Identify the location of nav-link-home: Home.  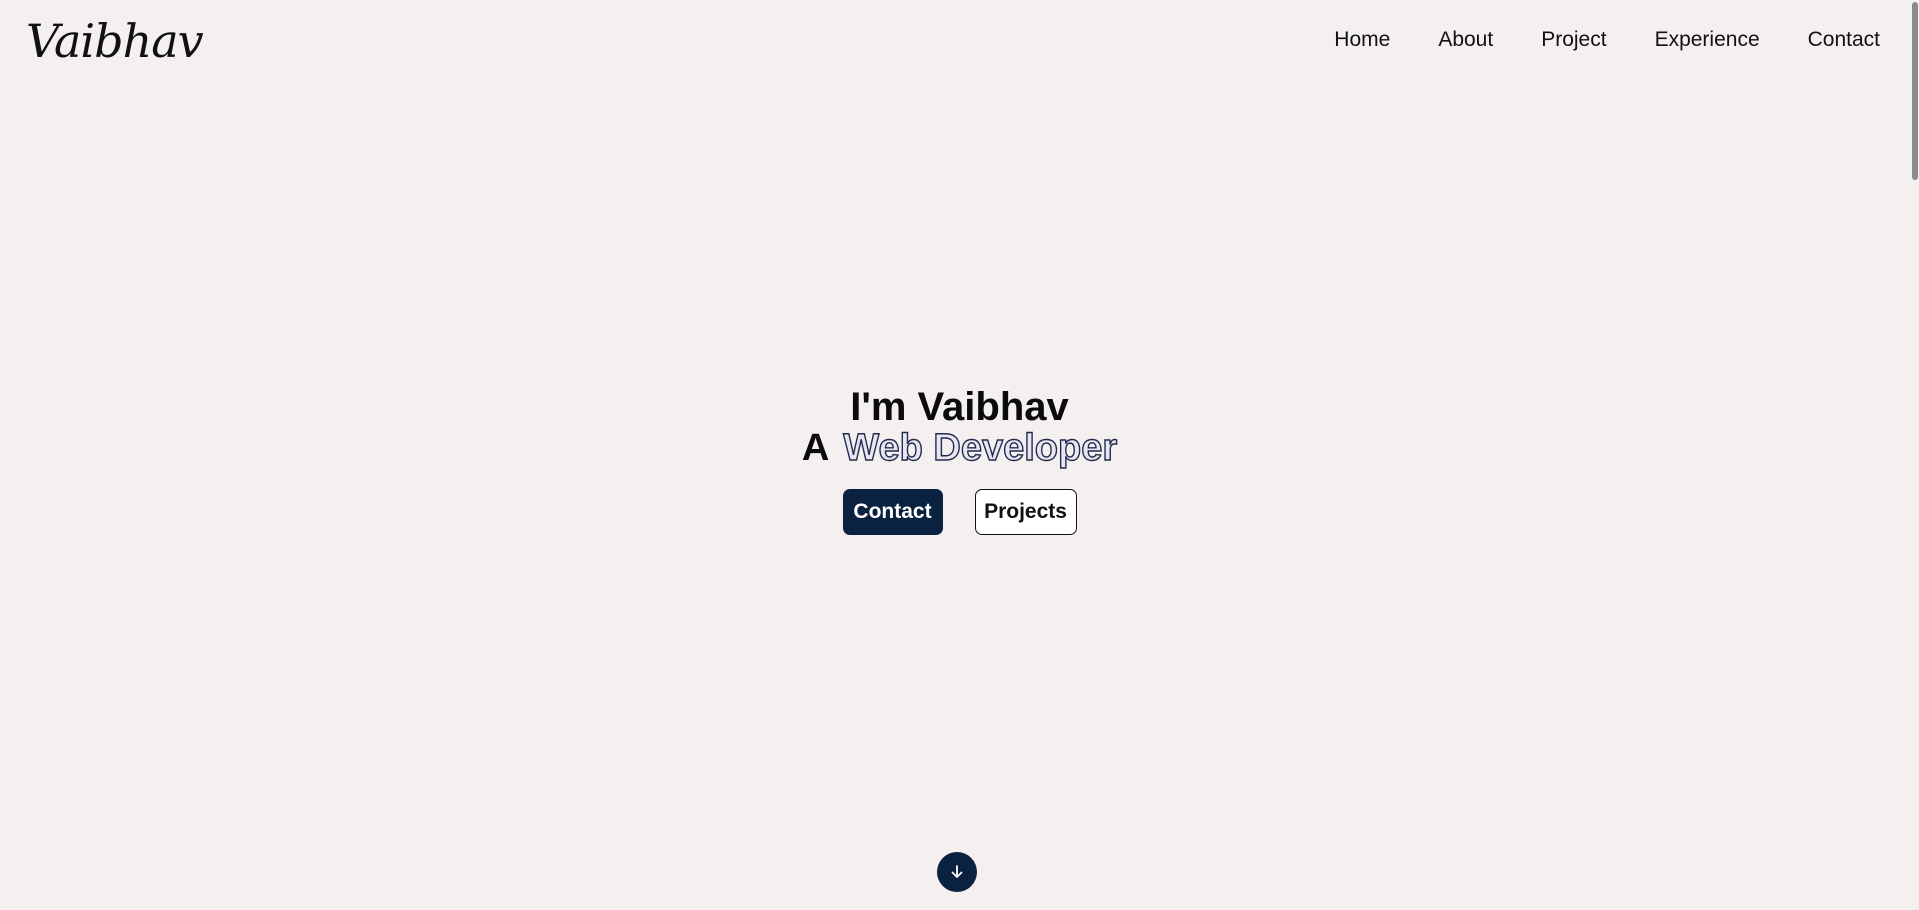
(1362, 40).